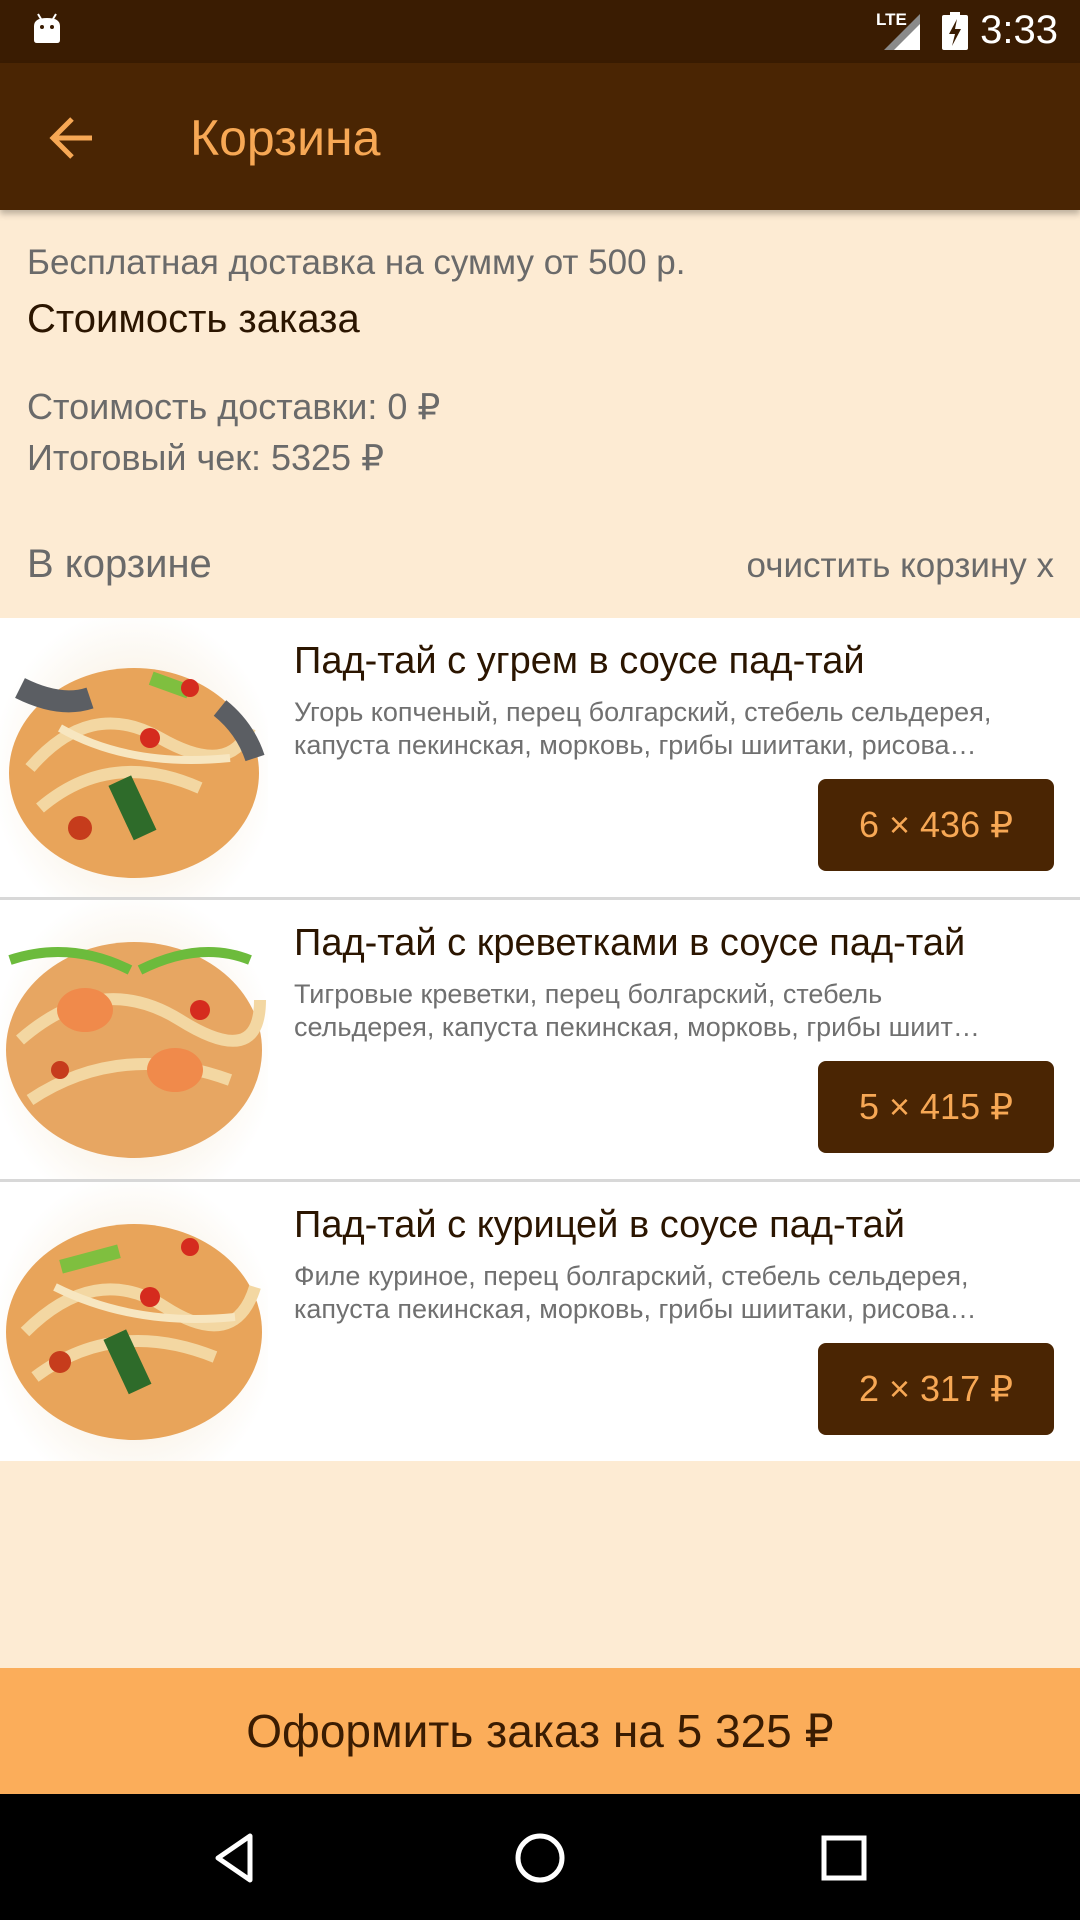 This screenshot has height=1920, width=1080. What do you see at coordinates (540, 31) in the screenshot?
I see `status-bar: LTE 3:33` at bounding box center [540, 31].